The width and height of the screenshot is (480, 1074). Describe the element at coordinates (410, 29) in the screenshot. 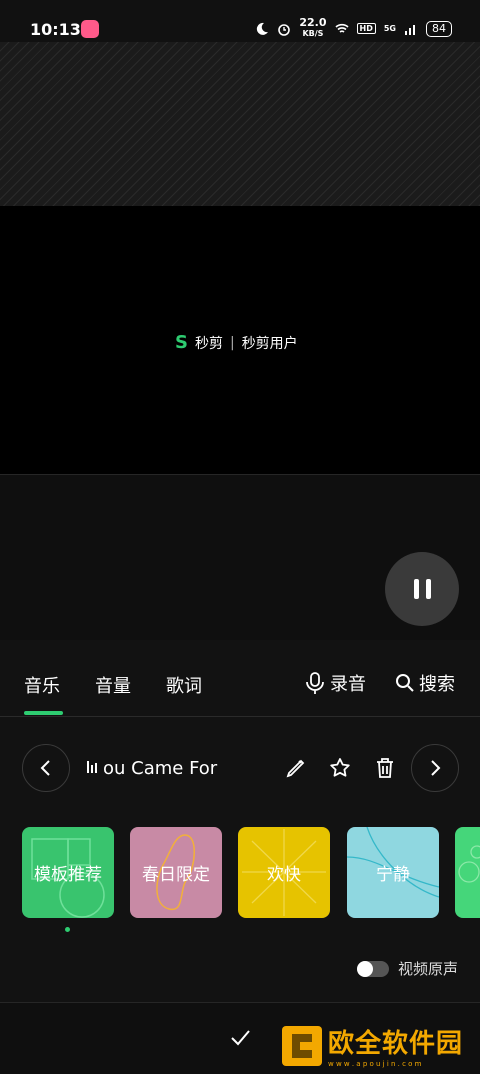

I see `signal-icon` at that location.